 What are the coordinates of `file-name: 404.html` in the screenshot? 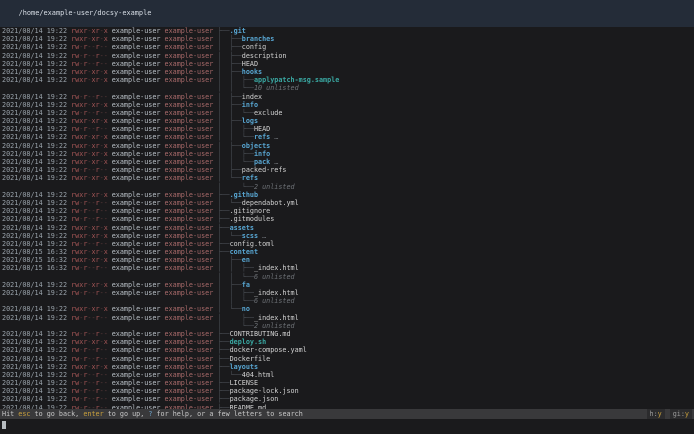 It's located at (258, 374).